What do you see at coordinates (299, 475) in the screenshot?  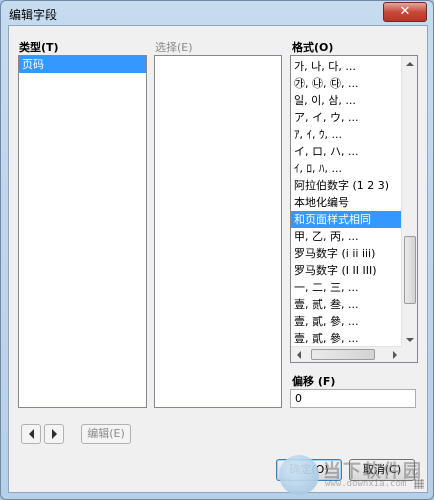 I see `watermark-logo-icon` at bounding box center [299, 475].